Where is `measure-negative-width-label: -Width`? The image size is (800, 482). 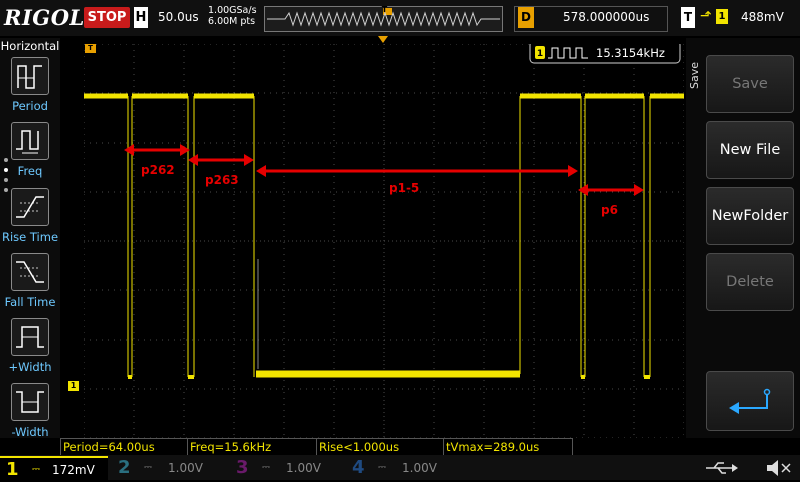 measure-negative-width-label: -Width is located at coordinates (30, 432).